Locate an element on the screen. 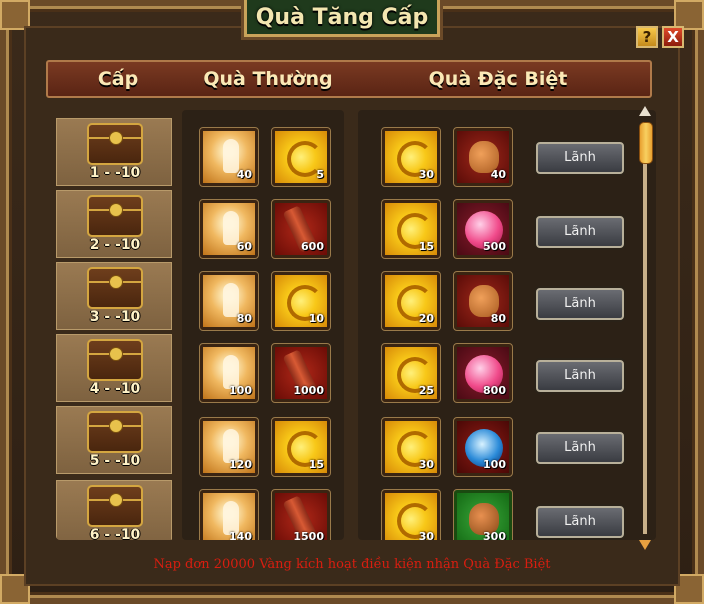  green-bag-icon: 300 is located at coordinates (483, 514).